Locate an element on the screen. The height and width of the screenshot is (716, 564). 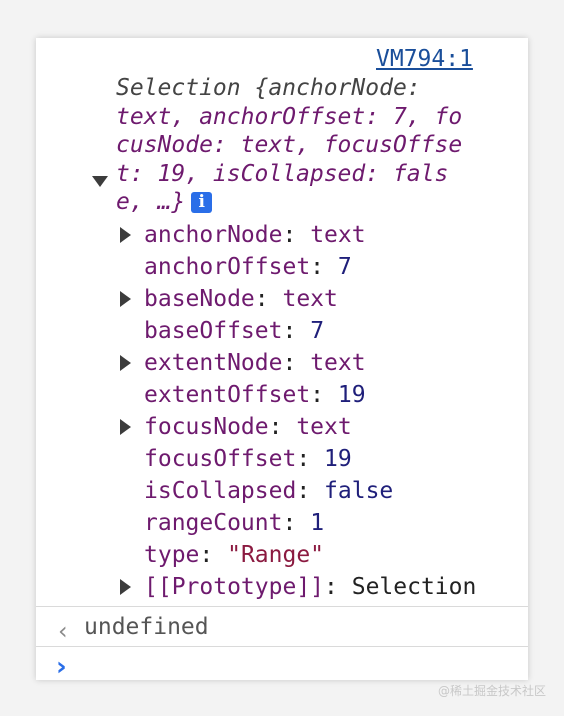
property-row: focusOffset: 19 is located at coordinates (248, 459).